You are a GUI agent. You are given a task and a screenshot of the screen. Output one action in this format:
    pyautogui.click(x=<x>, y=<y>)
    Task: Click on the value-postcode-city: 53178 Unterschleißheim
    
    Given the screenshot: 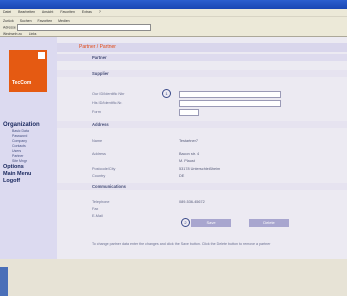 What is the action you would take?
    pyautogui.click(x=200, y=169)
    